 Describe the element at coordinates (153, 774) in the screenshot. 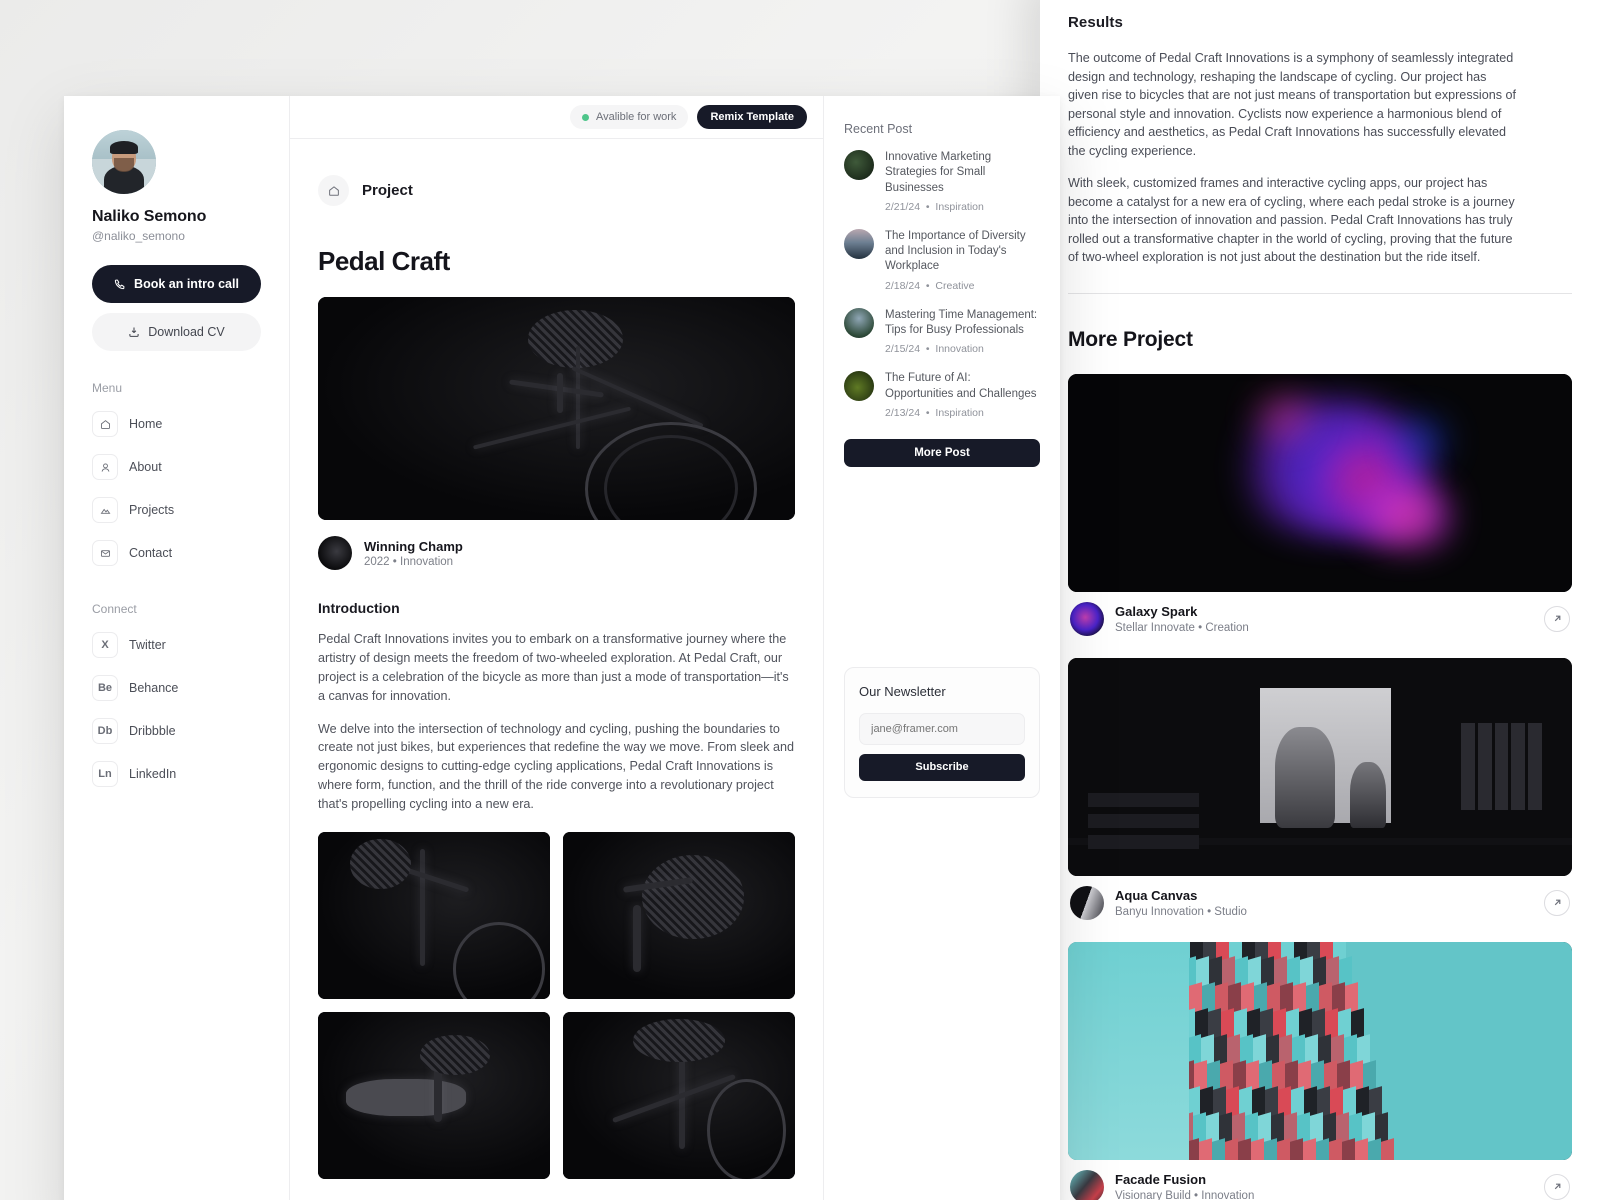

I see `social-link-label: LinkedIn` at that location.